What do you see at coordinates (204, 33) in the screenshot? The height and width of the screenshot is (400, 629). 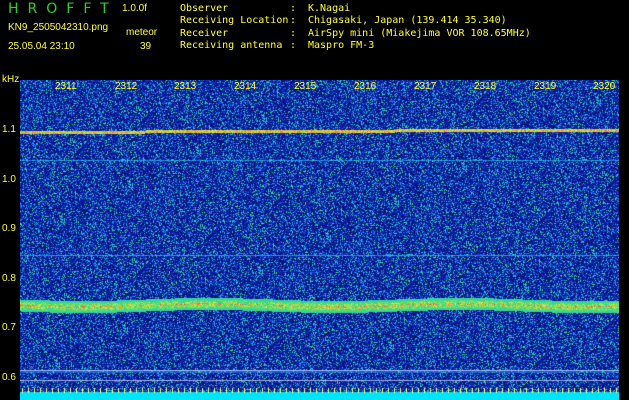 I see `info-key: Receiver` at bounding box center [204, 33].